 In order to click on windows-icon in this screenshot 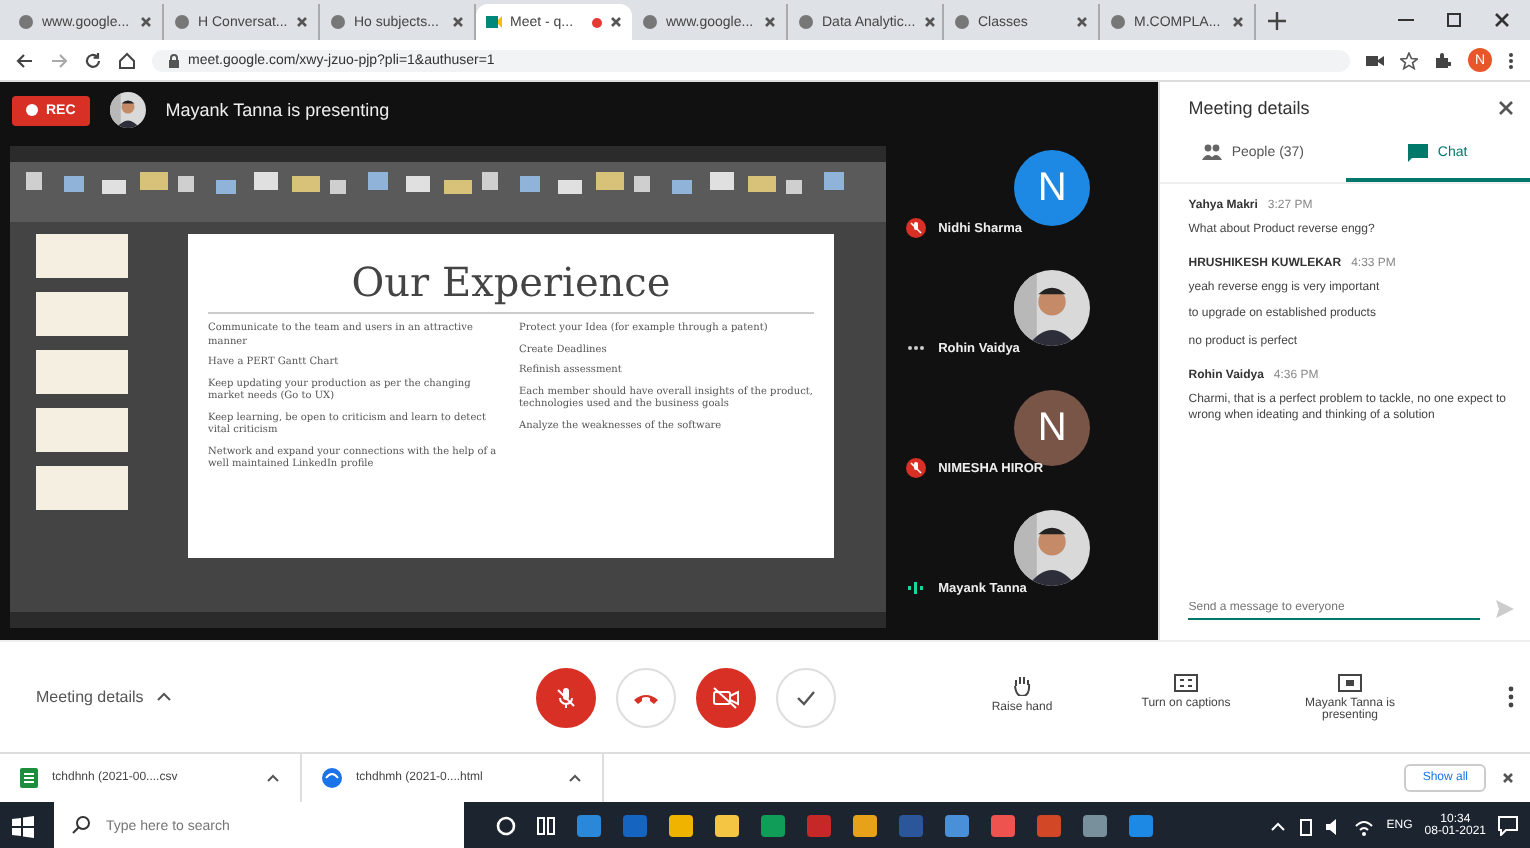, I will do `click(23, 826)`.